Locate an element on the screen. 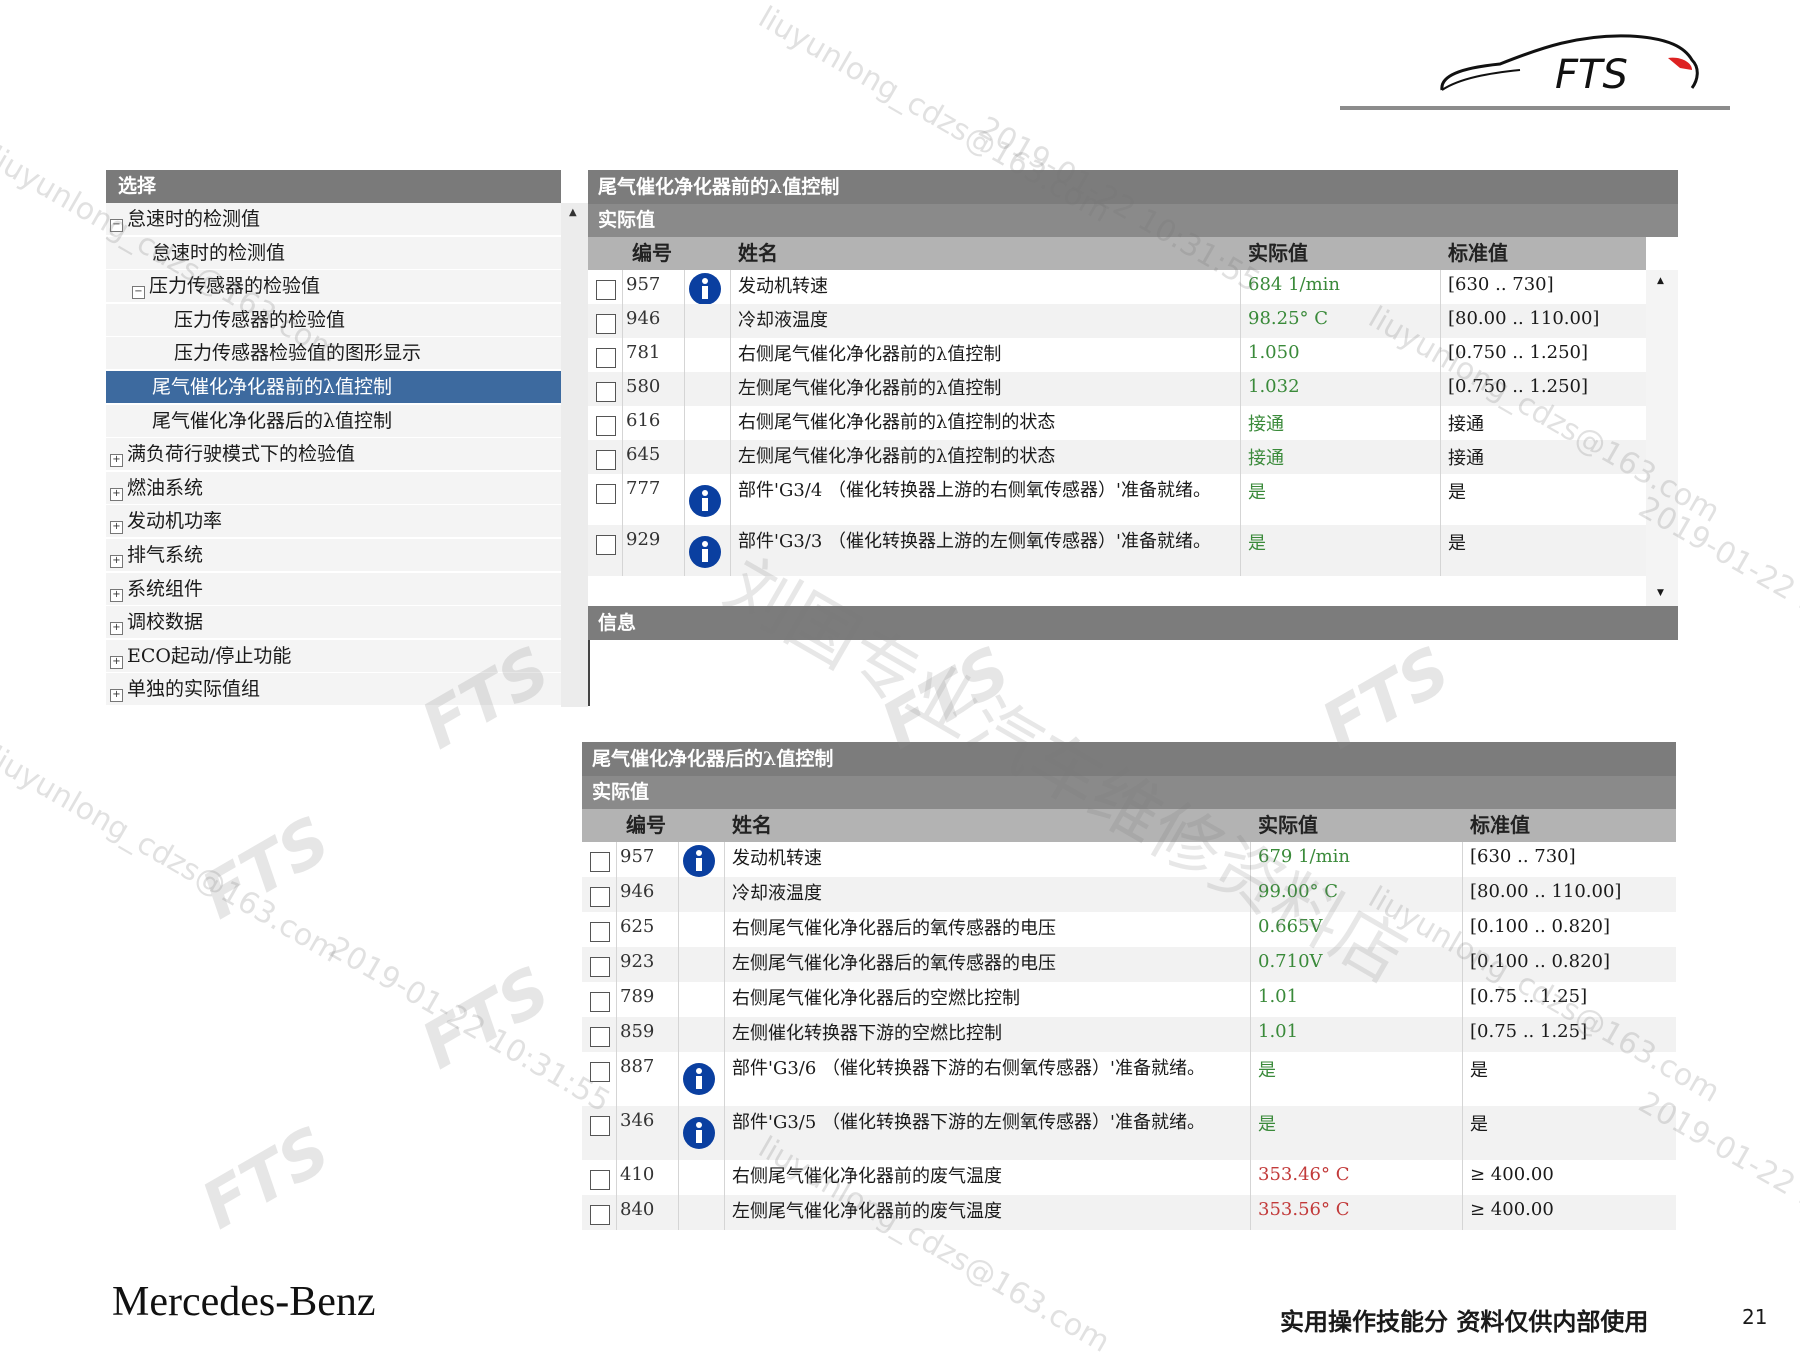  tree-item: +发动机功率 is located at coordinates (333, 521).